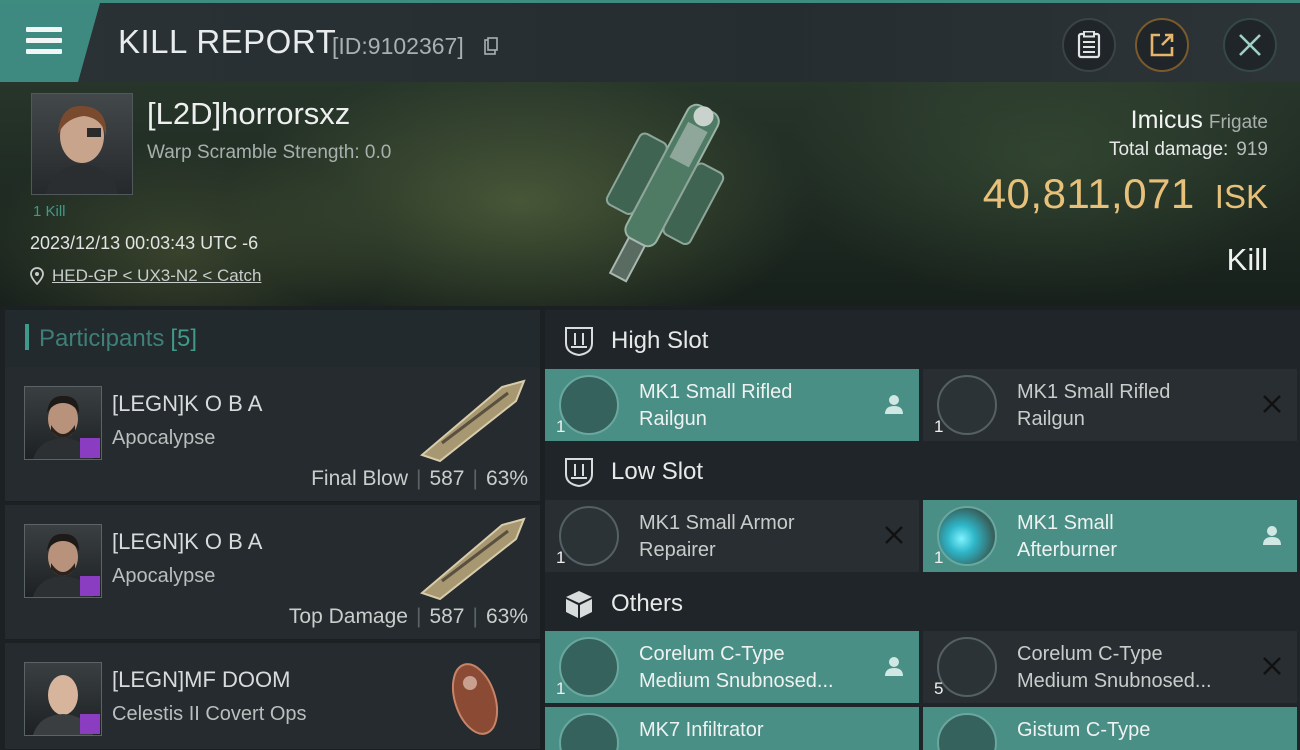 The height and width of the screenshot is (750, 1300). I want to click on share-button, so click(1162, 45).